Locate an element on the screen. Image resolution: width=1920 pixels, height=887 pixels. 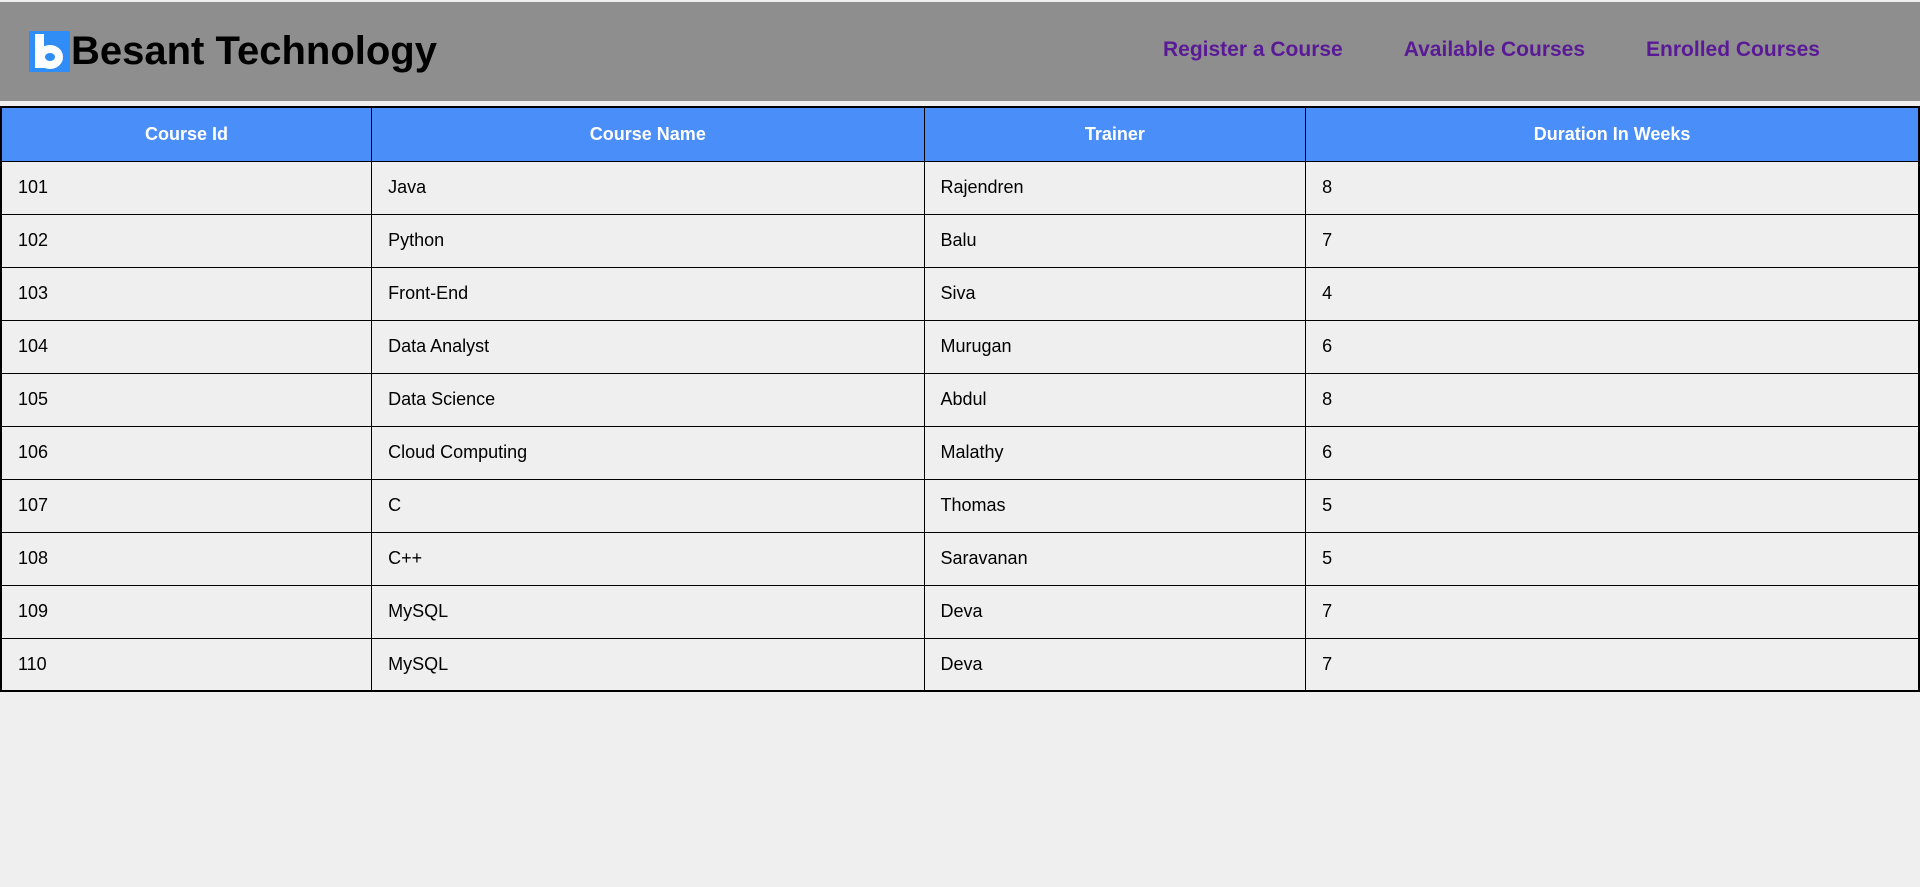
table-row: 103 Front-End Siva 4 is located at coordinates (960, 293).